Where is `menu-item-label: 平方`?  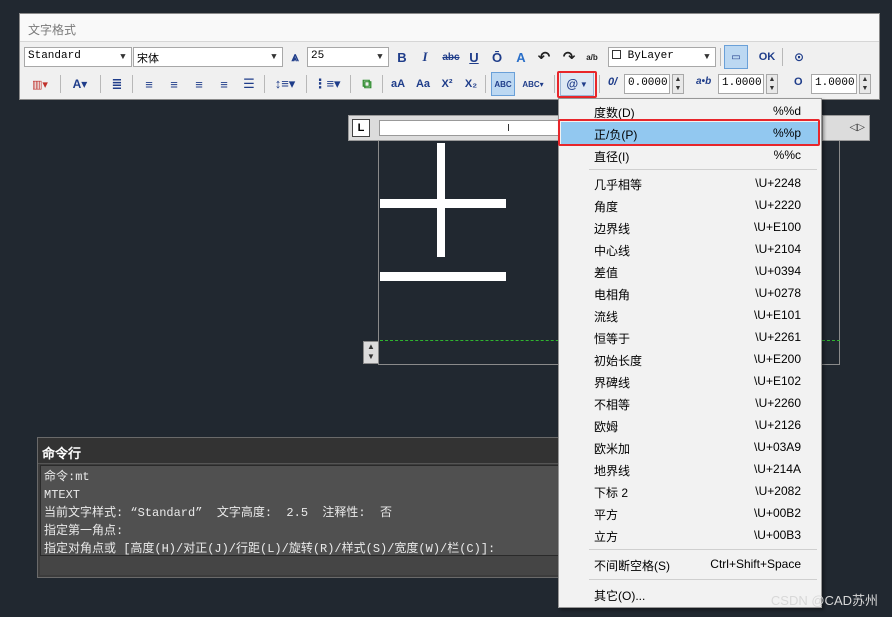 menu-item-label: 平方 is located at coordinates (606, 515).